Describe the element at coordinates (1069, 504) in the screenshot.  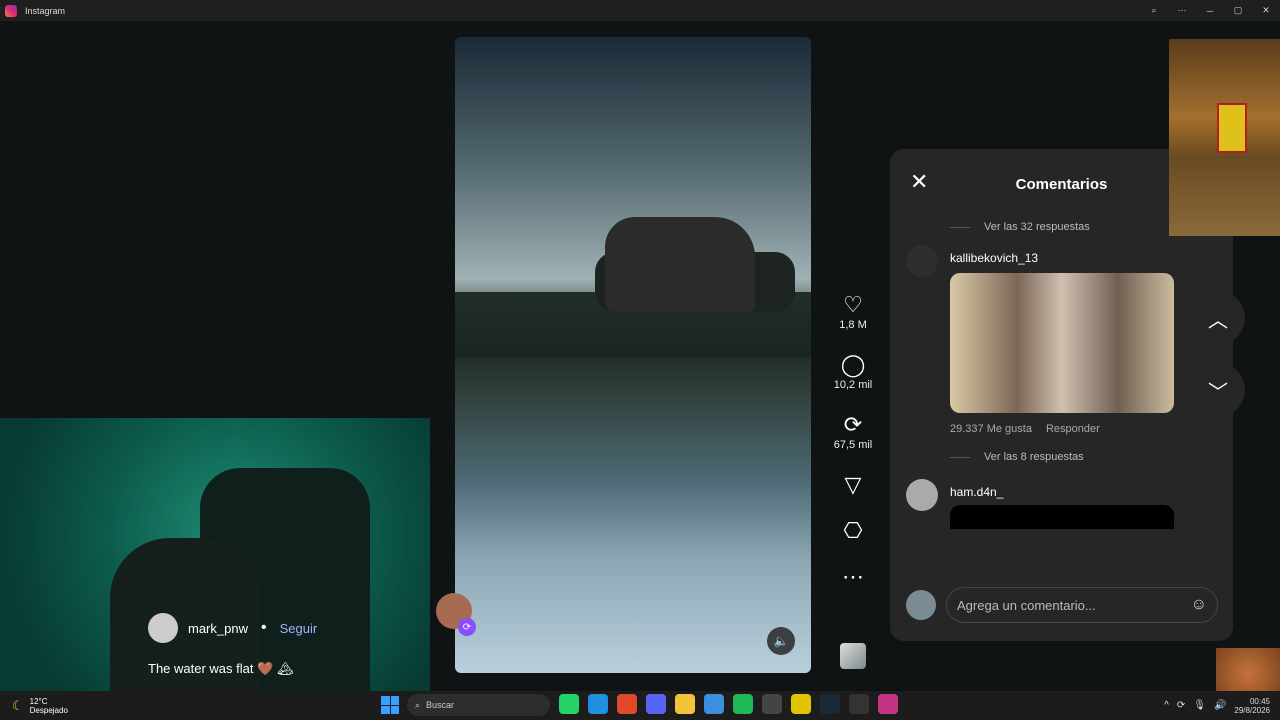
I see `comment-item: ham.d4n_` at that location.